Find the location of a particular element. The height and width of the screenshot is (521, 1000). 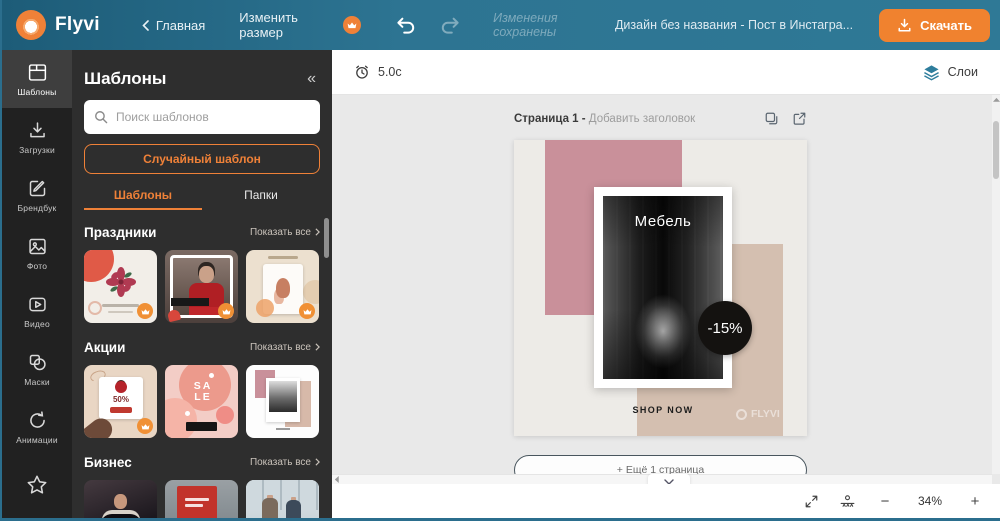

download-button: Скачать is located at coordinates (934, 25).